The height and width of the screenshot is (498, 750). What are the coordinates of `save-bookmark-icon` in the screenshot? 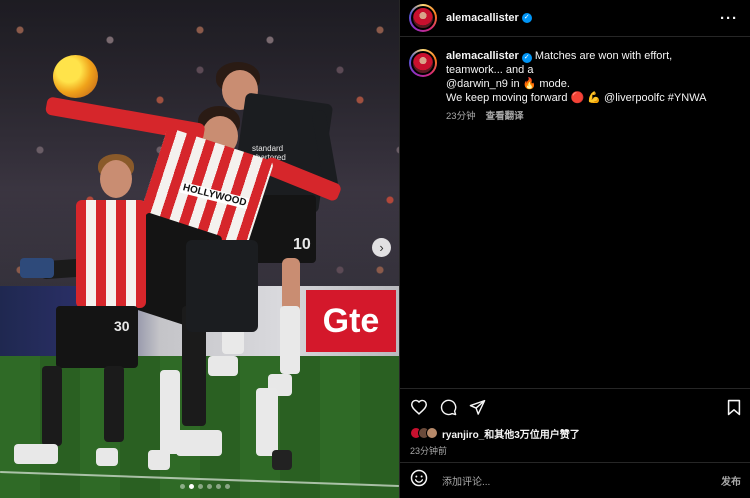 It's located at (734, 407).